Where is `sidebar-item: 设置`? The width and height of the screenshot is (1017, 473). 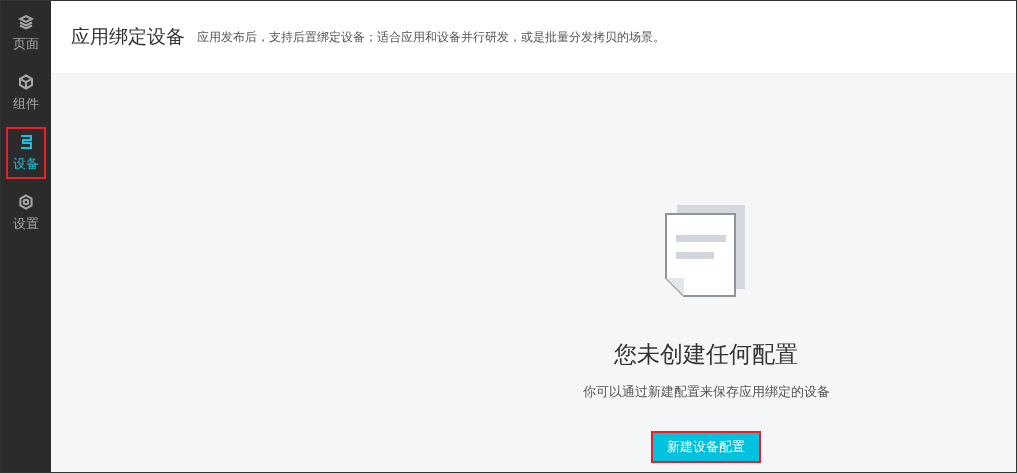 sidebar-item: 设置 is located at coordinates (26, 213).